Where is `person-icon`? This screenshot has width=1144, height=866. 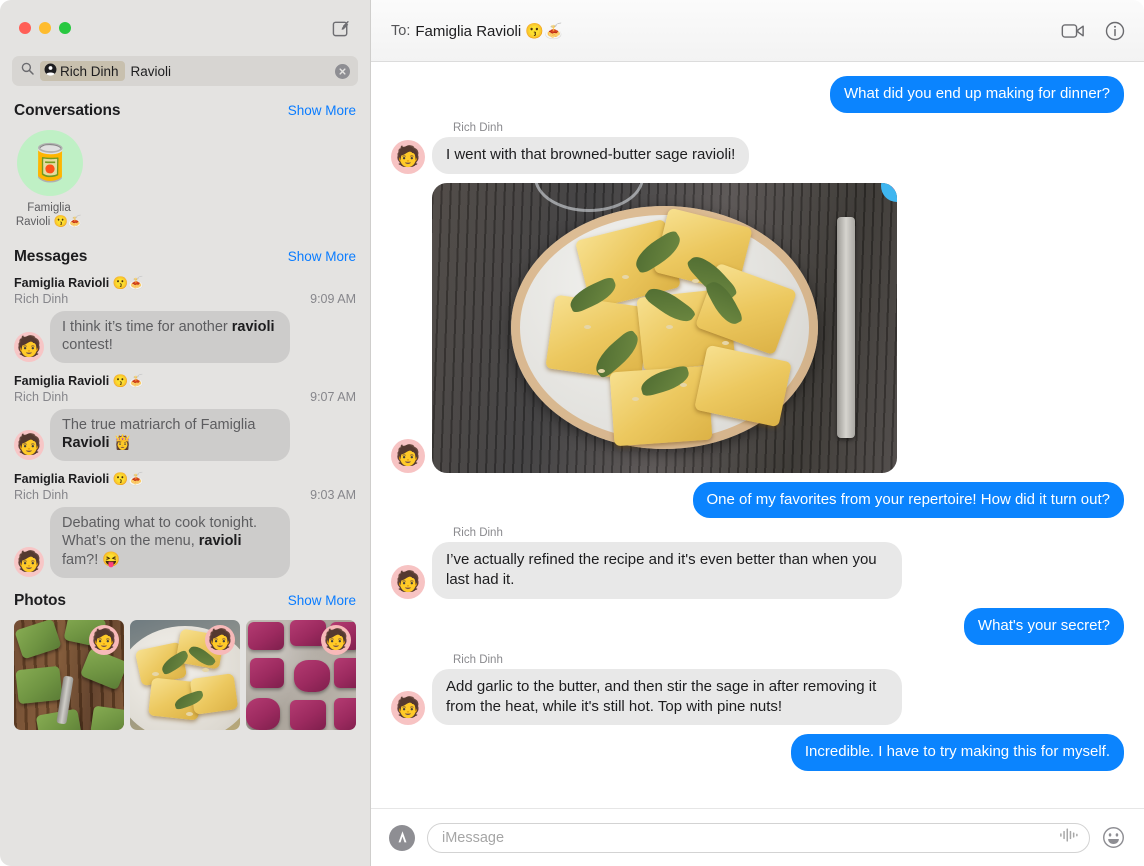 person-icon is located at coordinates (50, 71).